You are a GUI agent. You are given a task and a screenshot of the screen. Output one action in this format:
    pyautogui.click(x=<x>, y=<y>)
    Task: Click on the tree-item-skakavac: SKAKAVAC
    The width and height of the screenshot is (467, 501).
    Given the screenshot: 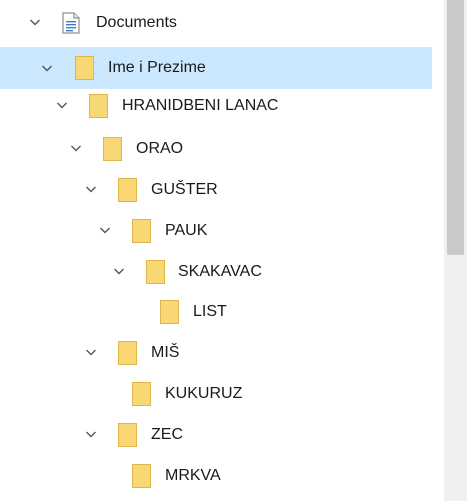 What is the action you would take?
    pyautogui.click(x=216, y=272)
    